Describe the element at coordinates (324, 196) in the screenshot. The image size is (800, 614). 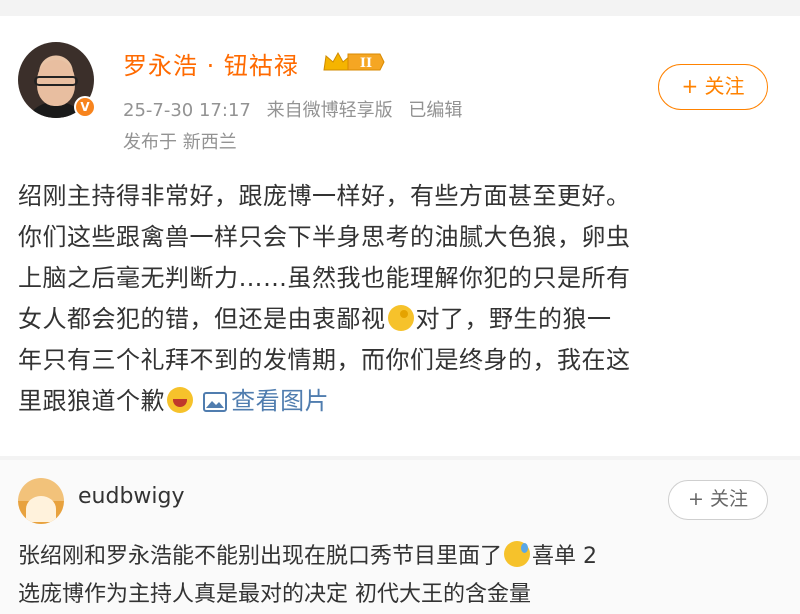
I see `post-text-line: 绍刚主持得非常好，跟庞博一样好，有些方面甚至更好。` at that location.